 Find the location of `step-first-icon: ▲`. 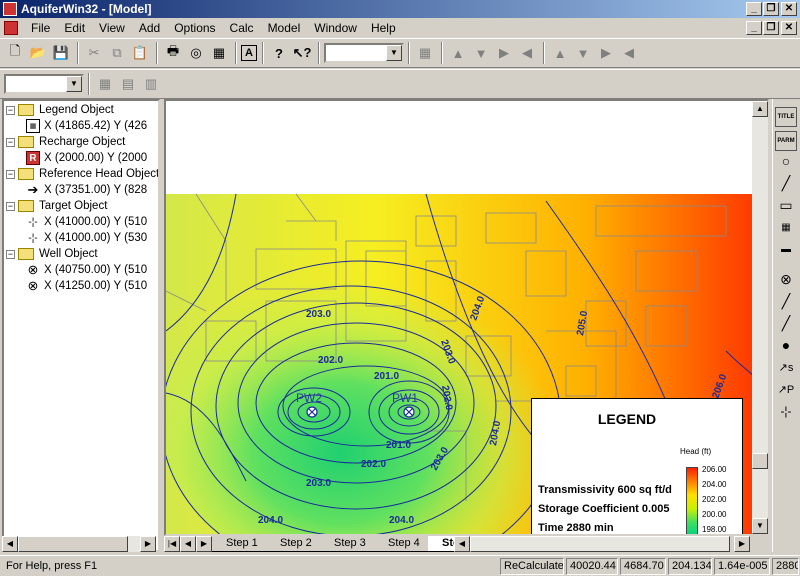

step-first-icon: ▲ is located at coordinates (458, 53).